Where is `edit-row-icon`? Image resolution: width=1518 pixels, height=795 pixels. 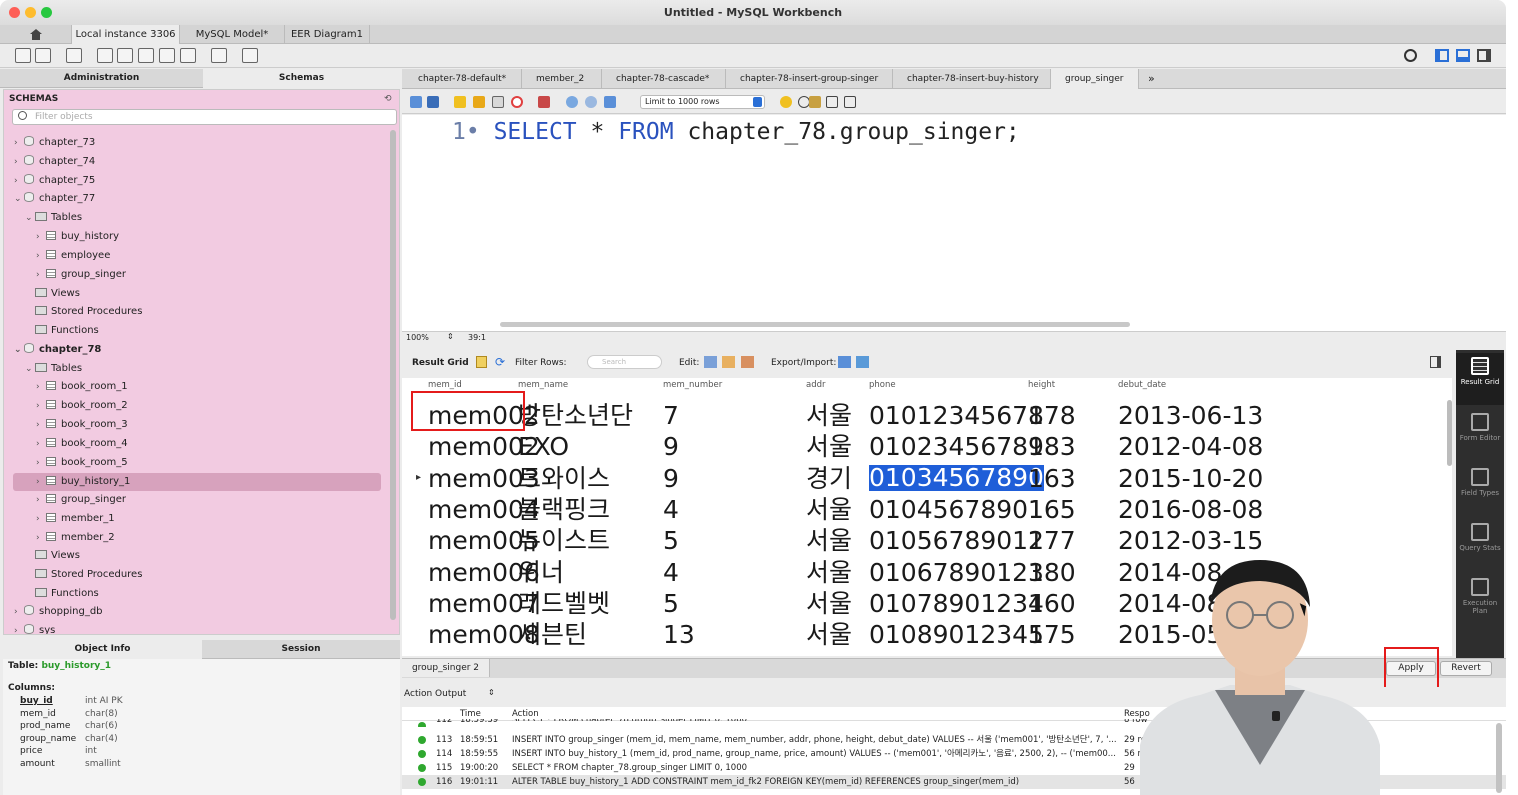
edit-row-icon is located at coordinates (710, 362).